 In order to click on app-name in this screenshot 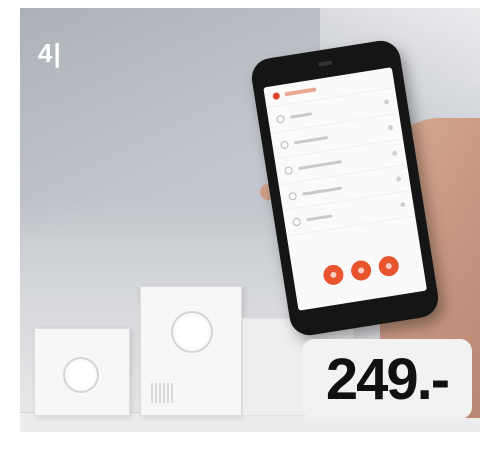, I will do `click(300, 92)`.